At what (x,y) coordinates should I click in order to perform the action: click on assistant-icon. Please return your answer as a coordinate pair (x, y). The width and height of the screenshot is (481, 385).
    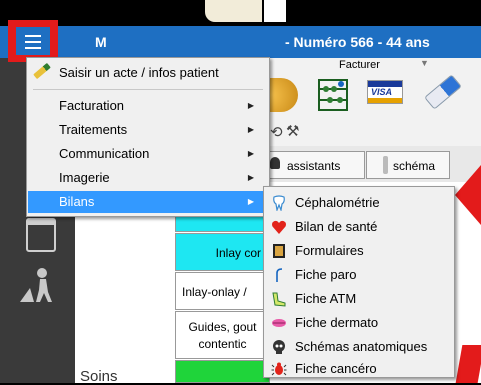
    Looking at the image, I should click on (275, 163).